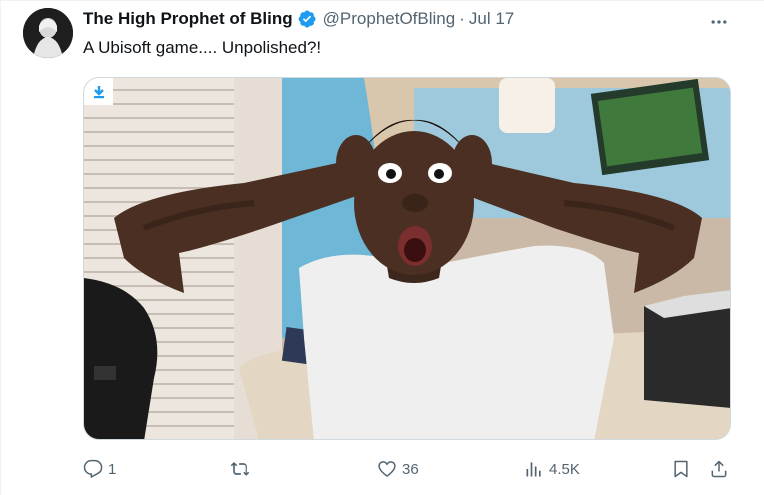  What do you see at coordinates (389, 19) in the screenshot?
I see `author-handle: @ProphetOfBling` at bounding box center [389, 19].